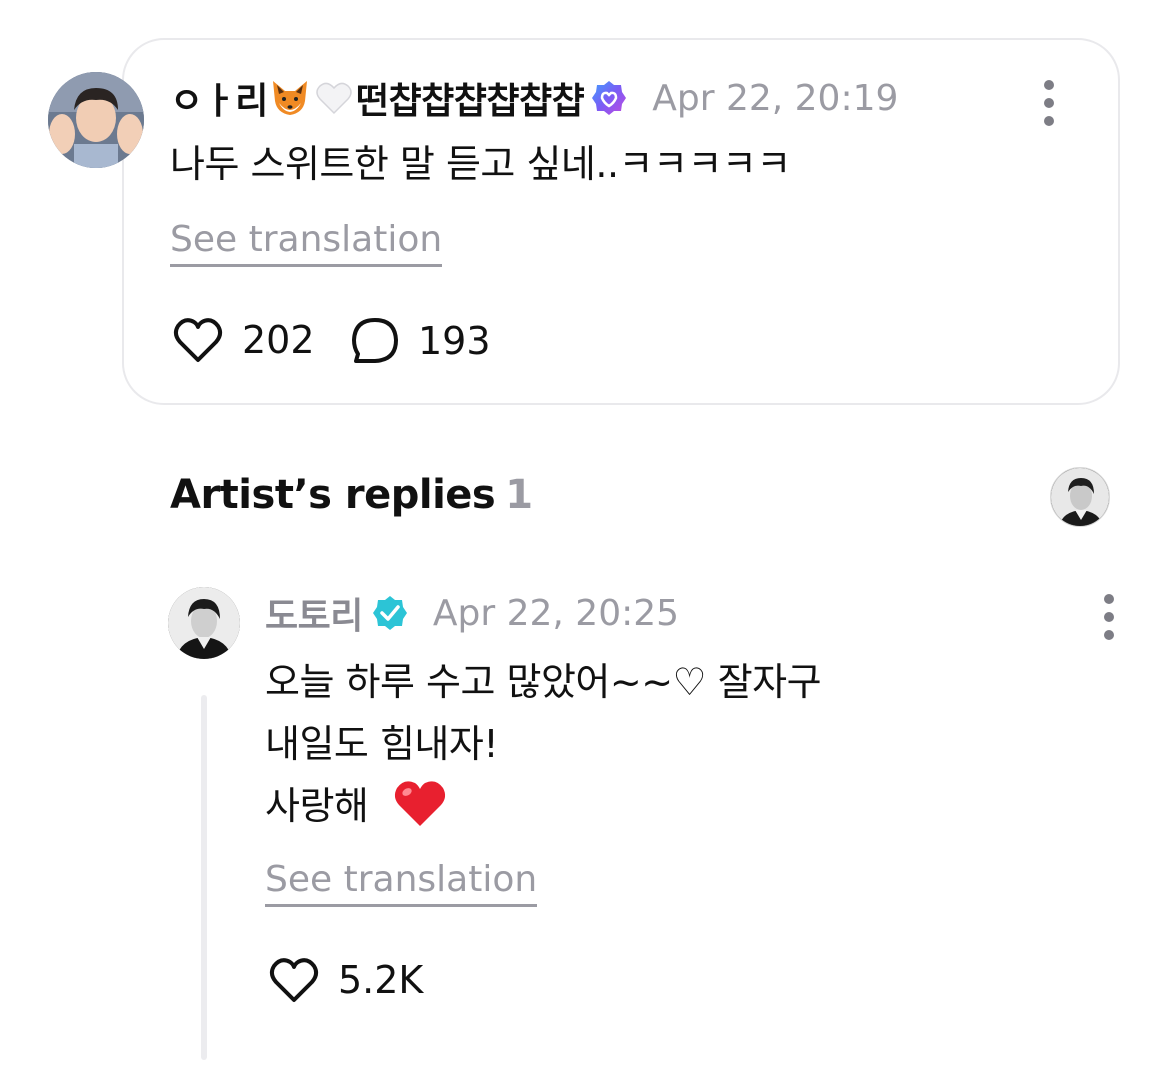 The width and height of the screenshot is (1170, 1075). I want to click on comment-reply-button: 193, so click(420, 341).